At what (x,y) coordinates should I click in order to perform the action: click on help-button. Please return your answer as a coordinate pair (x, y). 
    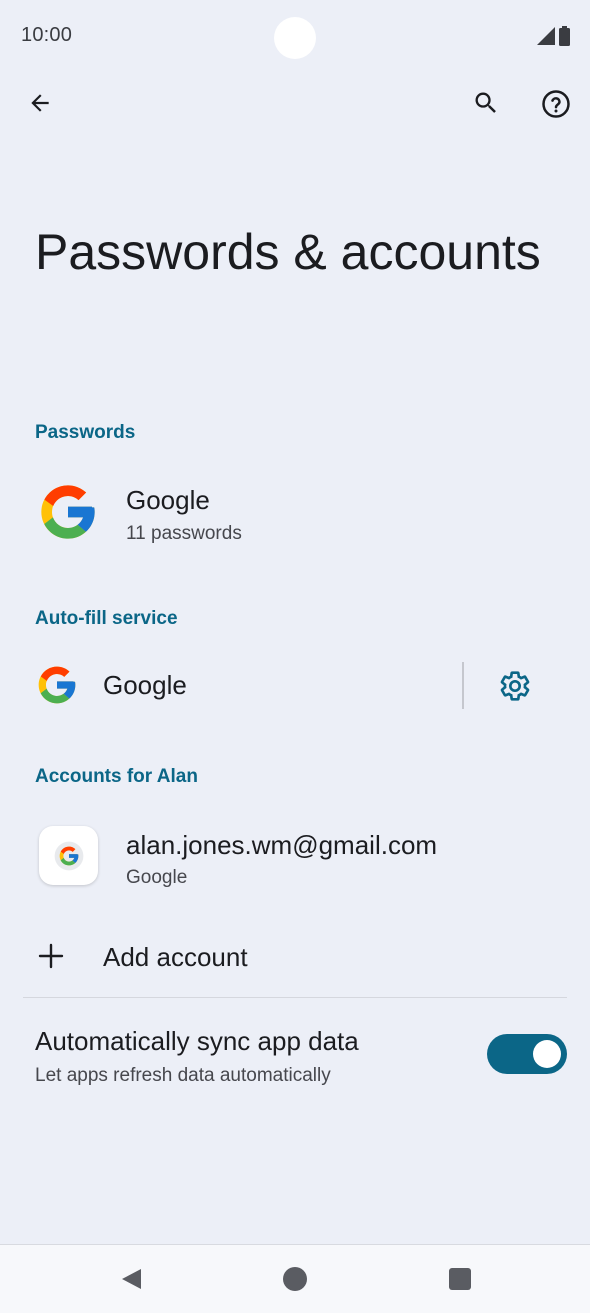
    Looking at the image, I should click on (556, 104).